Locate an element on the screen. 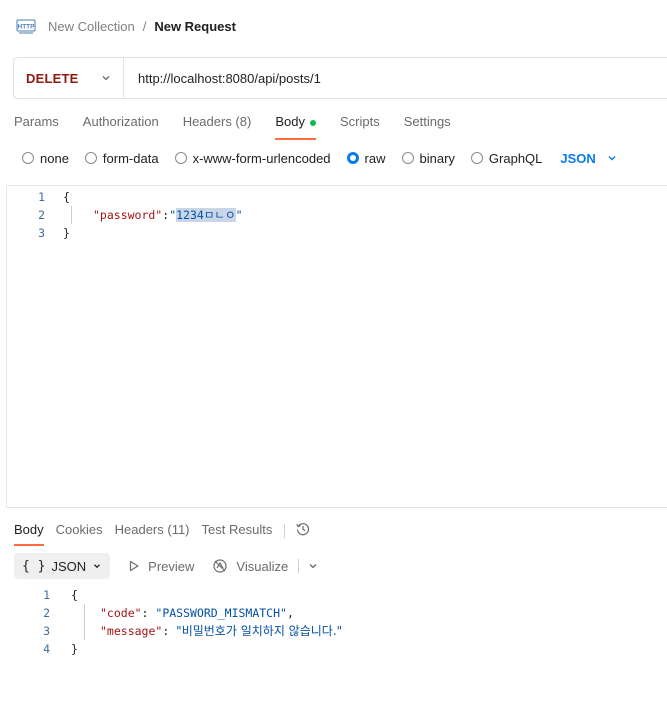 The height and width of the screenshot is (717, 667). code-text: "message": "비밀번호가 일치하지 않습니다." is located at coordinates (221, 631).